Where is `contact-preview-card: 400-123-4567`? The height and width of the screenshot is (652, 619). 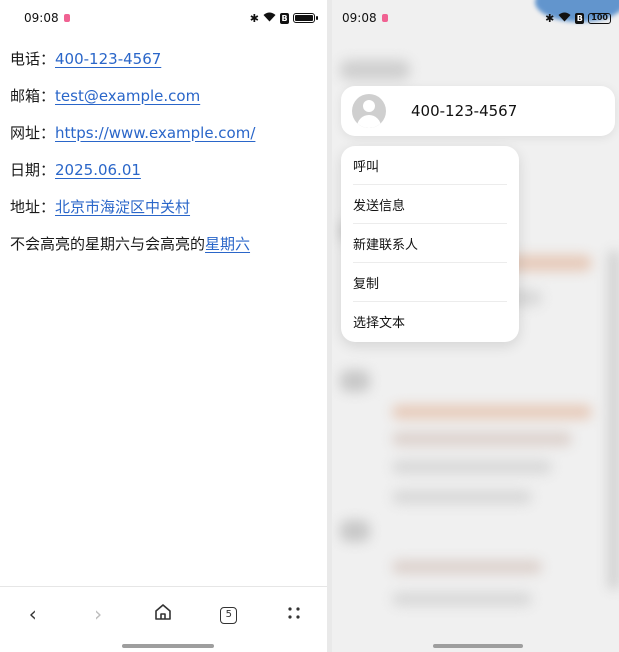 contact-preview-card: 400-123-4567 is located at coordinates (478, 111).